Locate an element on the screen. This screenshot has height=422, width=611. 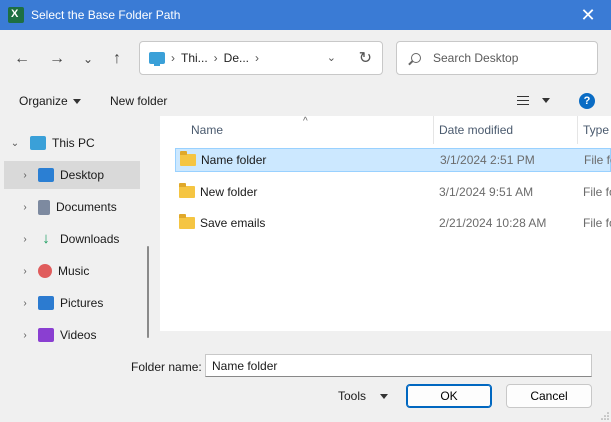
nav-item-desktop: › Desktop is located at coordinates (72, 175).